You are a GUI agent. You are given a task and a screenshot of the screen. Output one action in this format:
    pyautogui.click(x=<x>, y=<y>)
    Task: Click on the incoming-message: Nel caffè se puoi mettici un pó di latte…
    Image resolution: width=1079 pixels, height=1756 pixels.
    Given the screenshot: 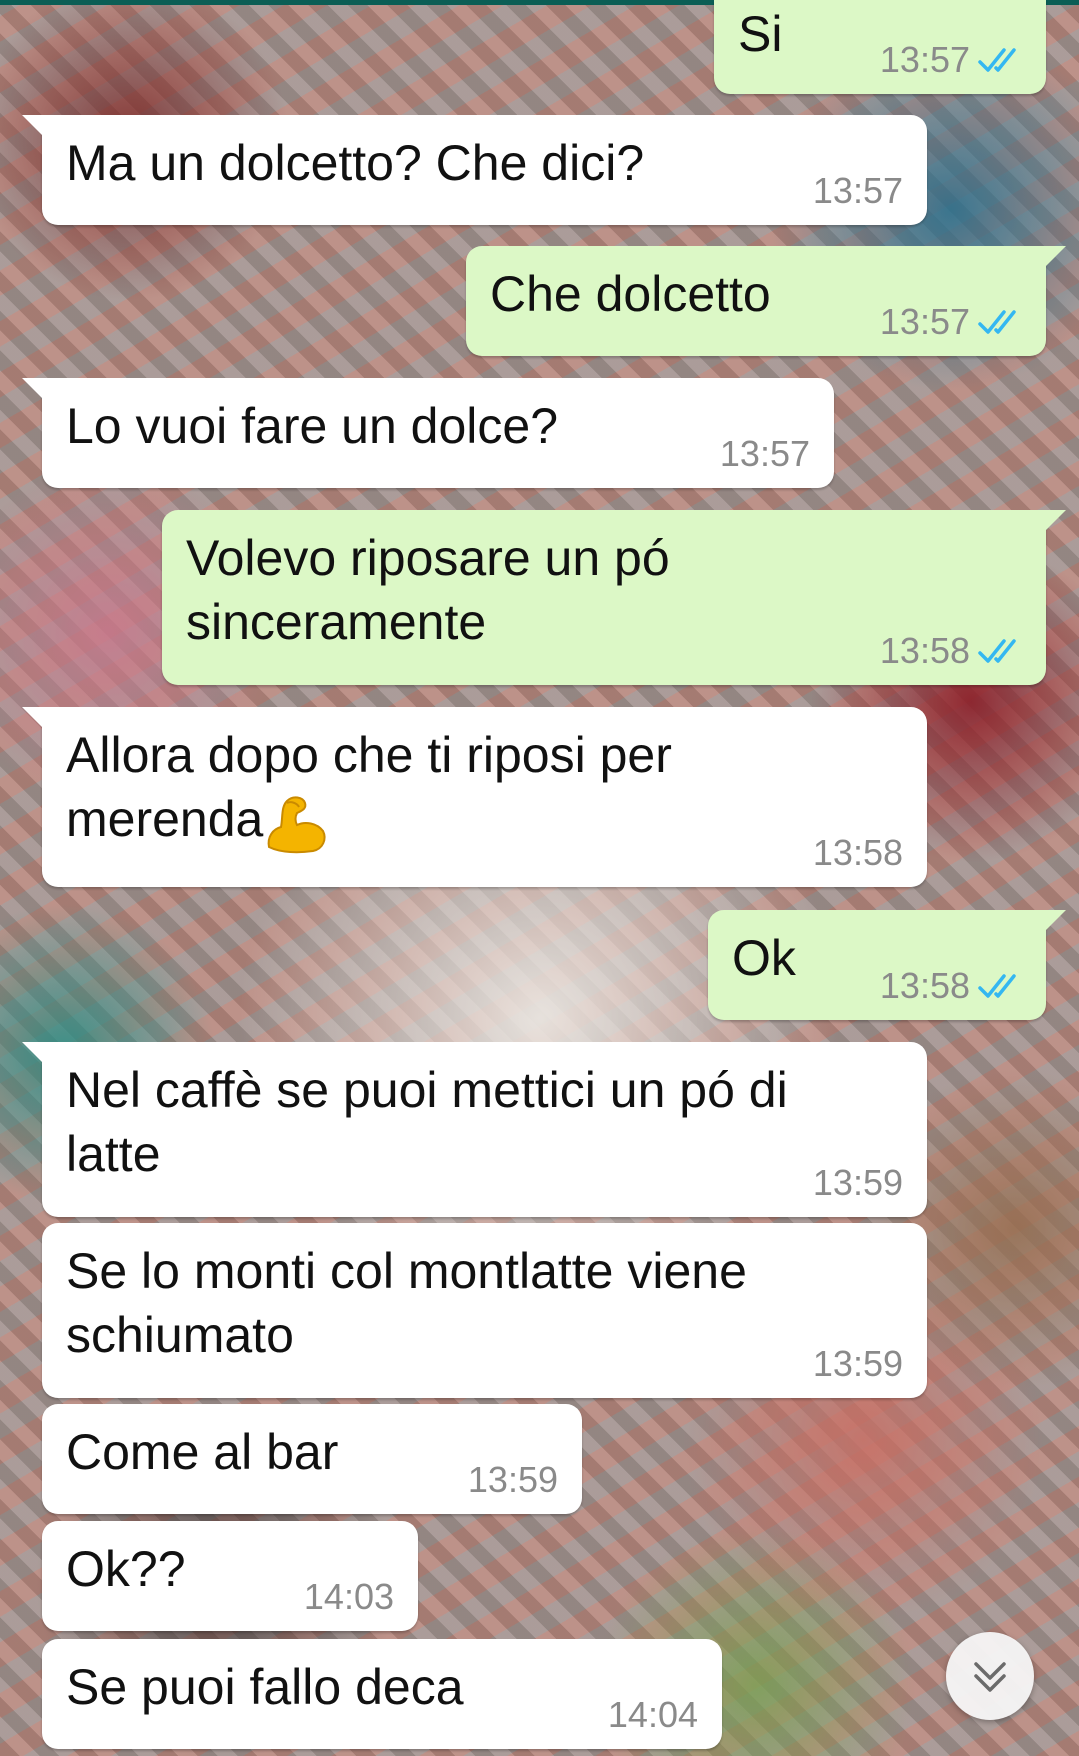 What is the action you would take?
    pyautogui.click(x=474, y=1129)
    